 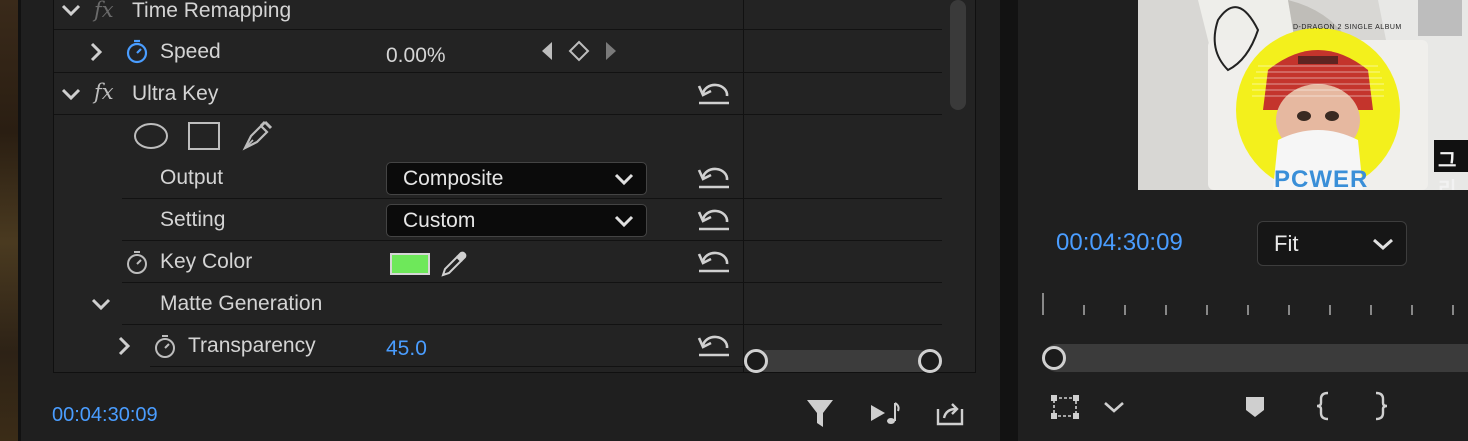 What do you see at coordinates (257, 136) in the screenshot?
I see `pen-mask-icon` at bounding box center [257, 136].